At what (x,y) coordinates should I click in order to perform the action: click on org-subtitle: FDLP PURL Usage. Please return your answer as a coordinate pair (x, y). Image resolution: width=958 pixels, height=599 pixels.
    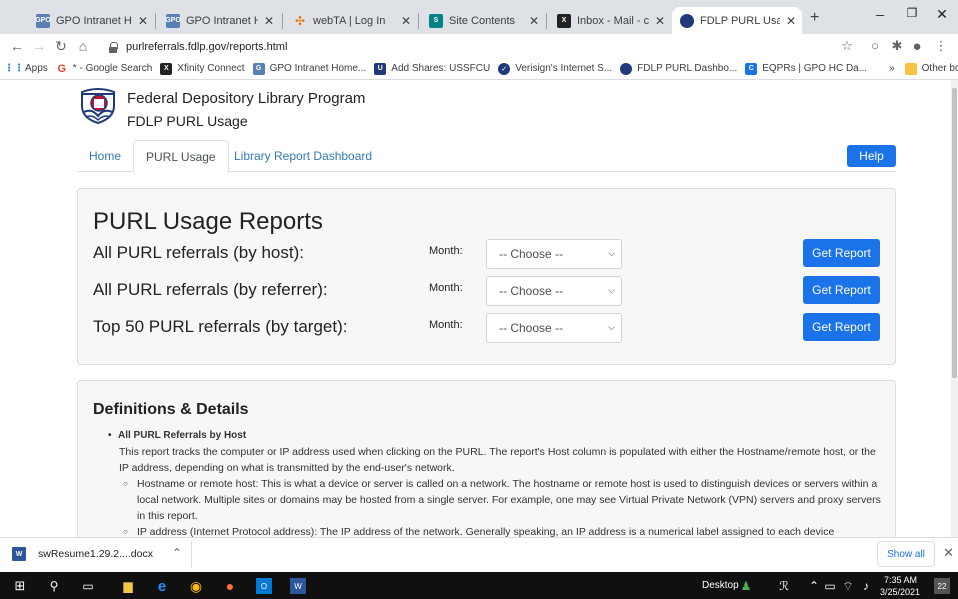
    Looking at the image, I should click on (187, 121).